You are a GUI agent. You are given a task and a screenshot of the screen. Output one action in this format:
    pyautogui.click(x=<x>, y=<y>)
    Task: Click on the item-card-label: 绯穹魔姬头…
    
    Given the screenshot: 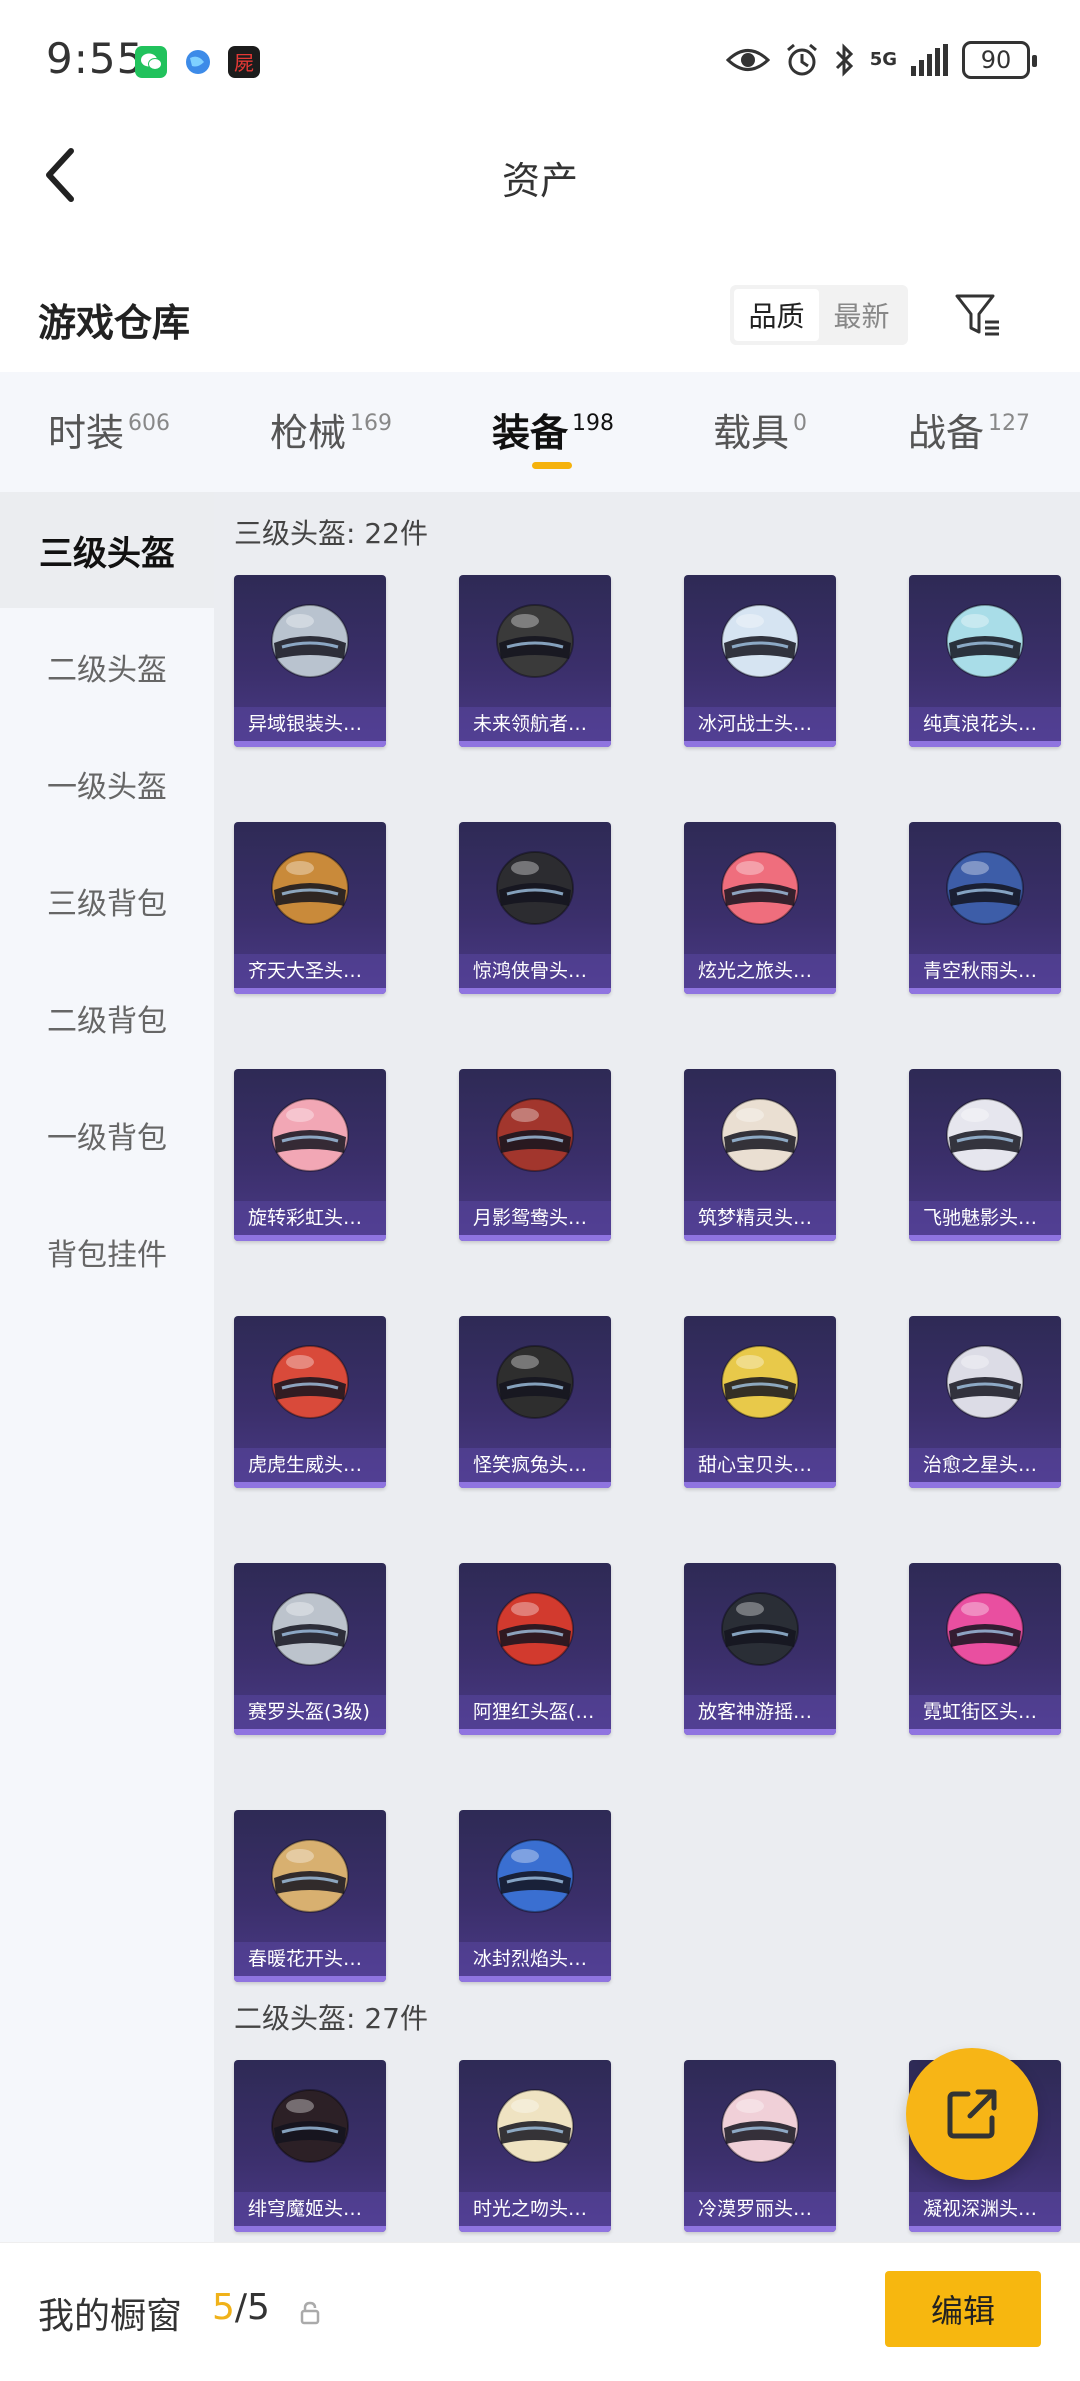 What is the action you would take?
    pyautogui.click(x=310, y=2209)
    